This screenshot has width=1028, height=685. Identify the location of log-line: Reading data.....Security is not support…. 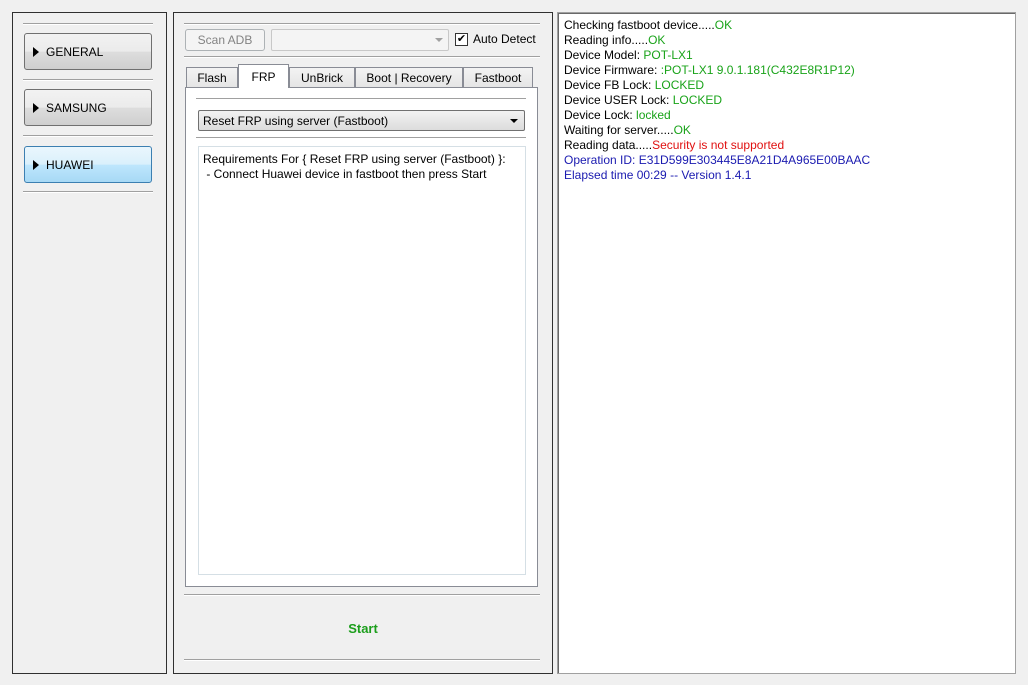
(717, 145).